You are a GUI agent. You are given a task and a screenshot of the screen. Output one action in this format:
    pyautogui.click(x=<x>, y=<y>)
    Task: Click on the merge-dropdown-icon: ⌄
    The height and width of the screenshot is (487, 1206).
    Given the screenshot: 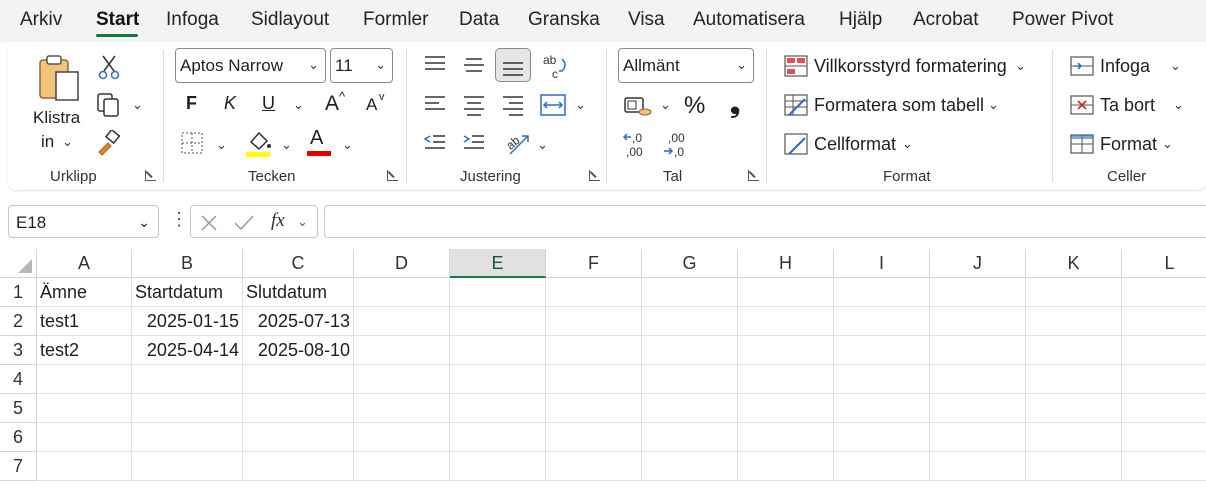 What is the action you would take?
    pyautogui.click(x=580, y=105)
    